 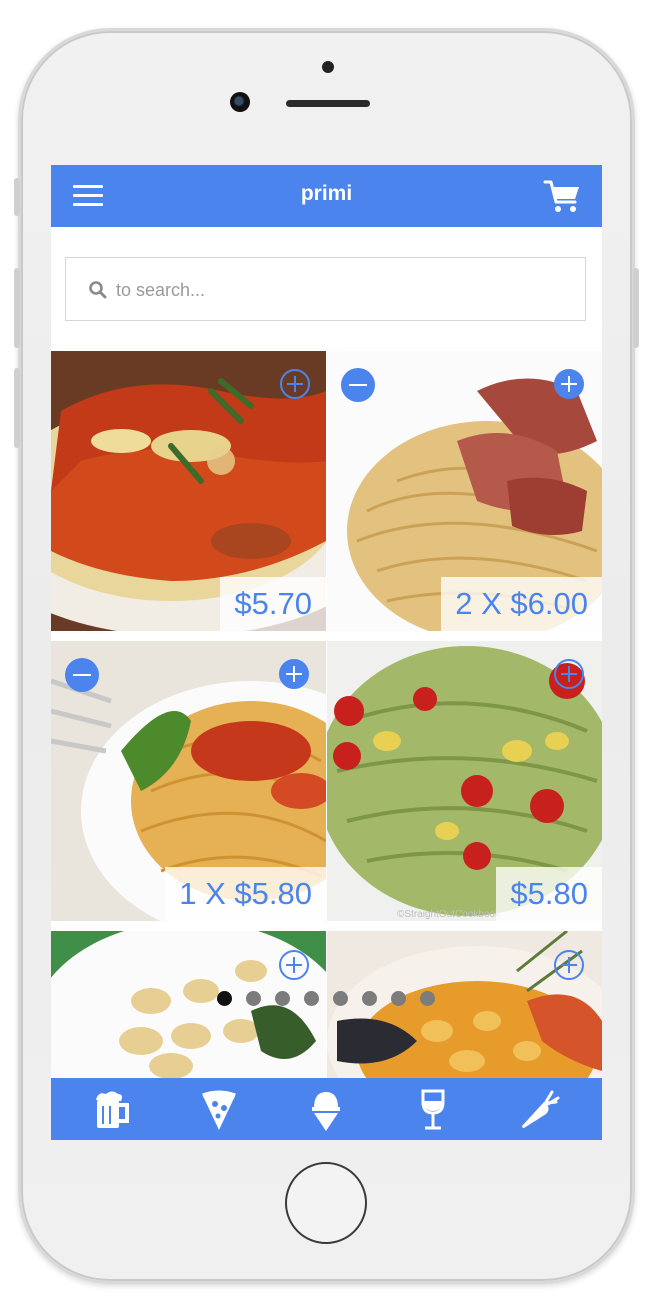 I want to click on top-bar: primi, so click(x=326, y=196).